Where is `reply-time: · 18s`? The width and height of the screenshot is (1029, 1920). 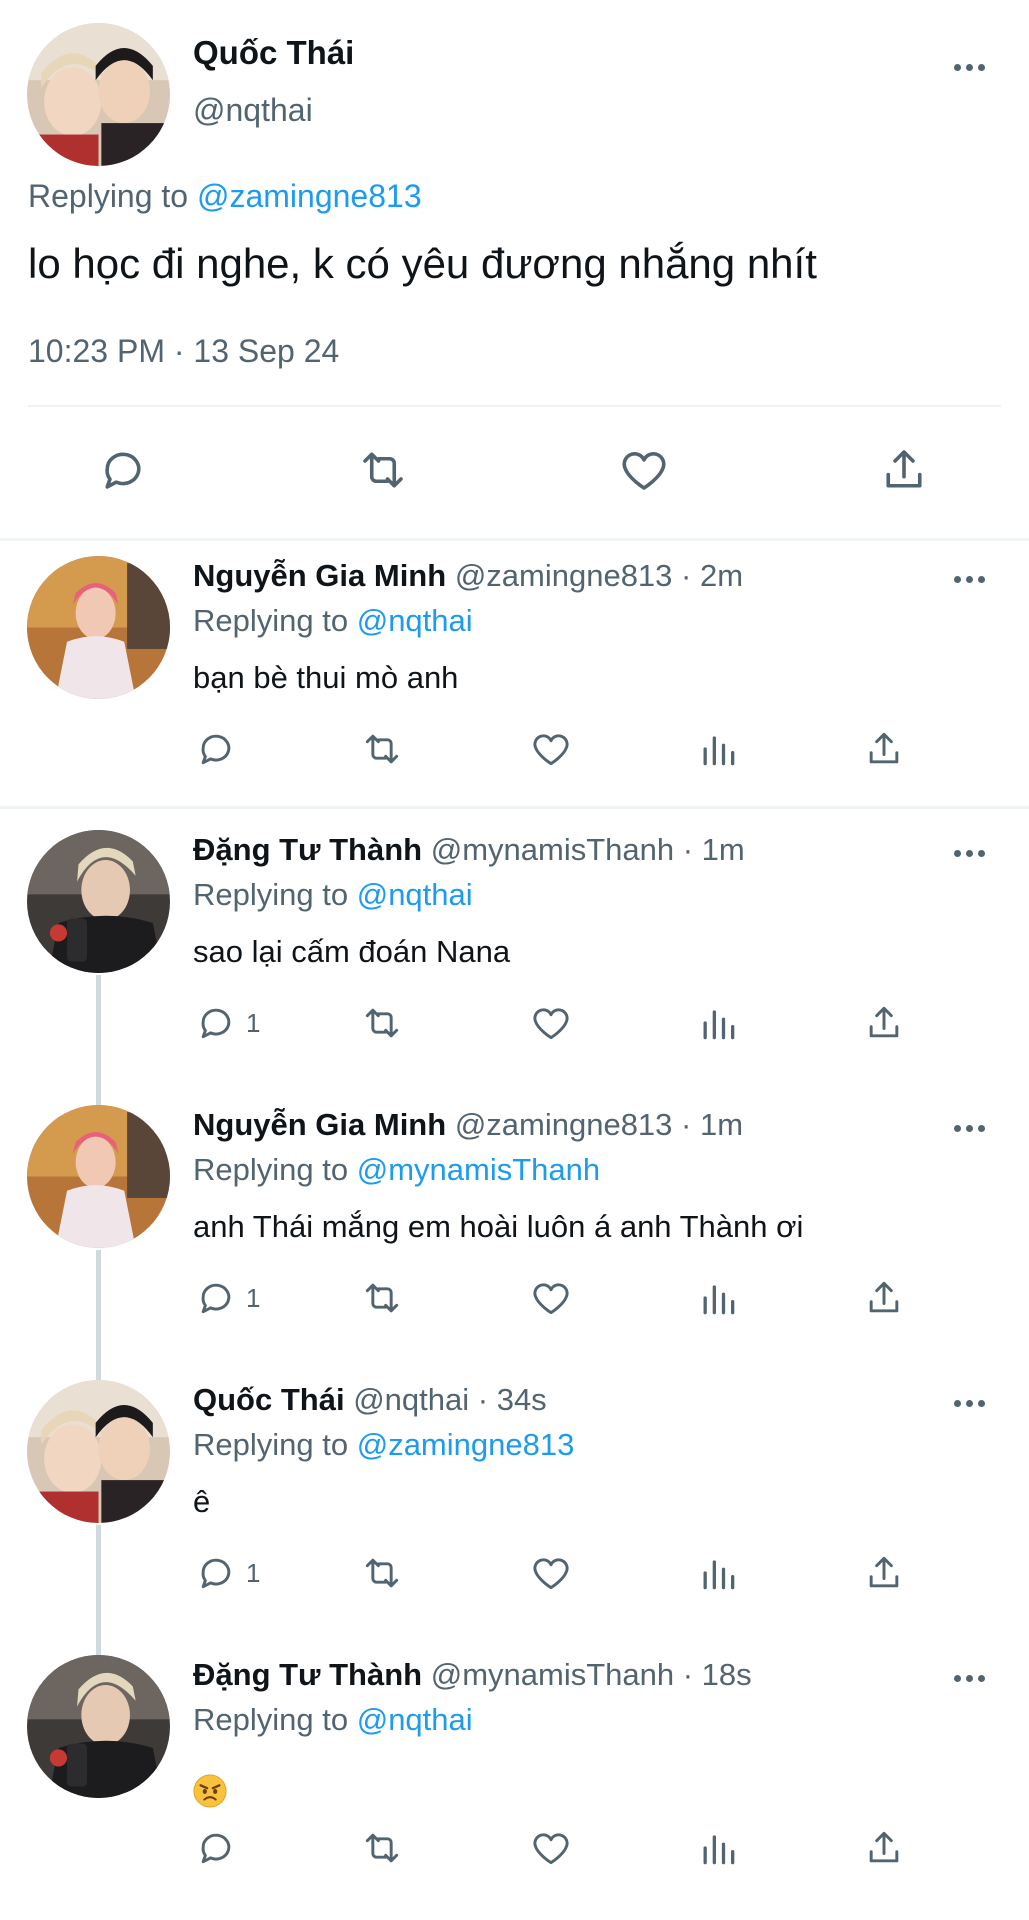
reply-time: · 18s is located at coordinates (717, 1674).